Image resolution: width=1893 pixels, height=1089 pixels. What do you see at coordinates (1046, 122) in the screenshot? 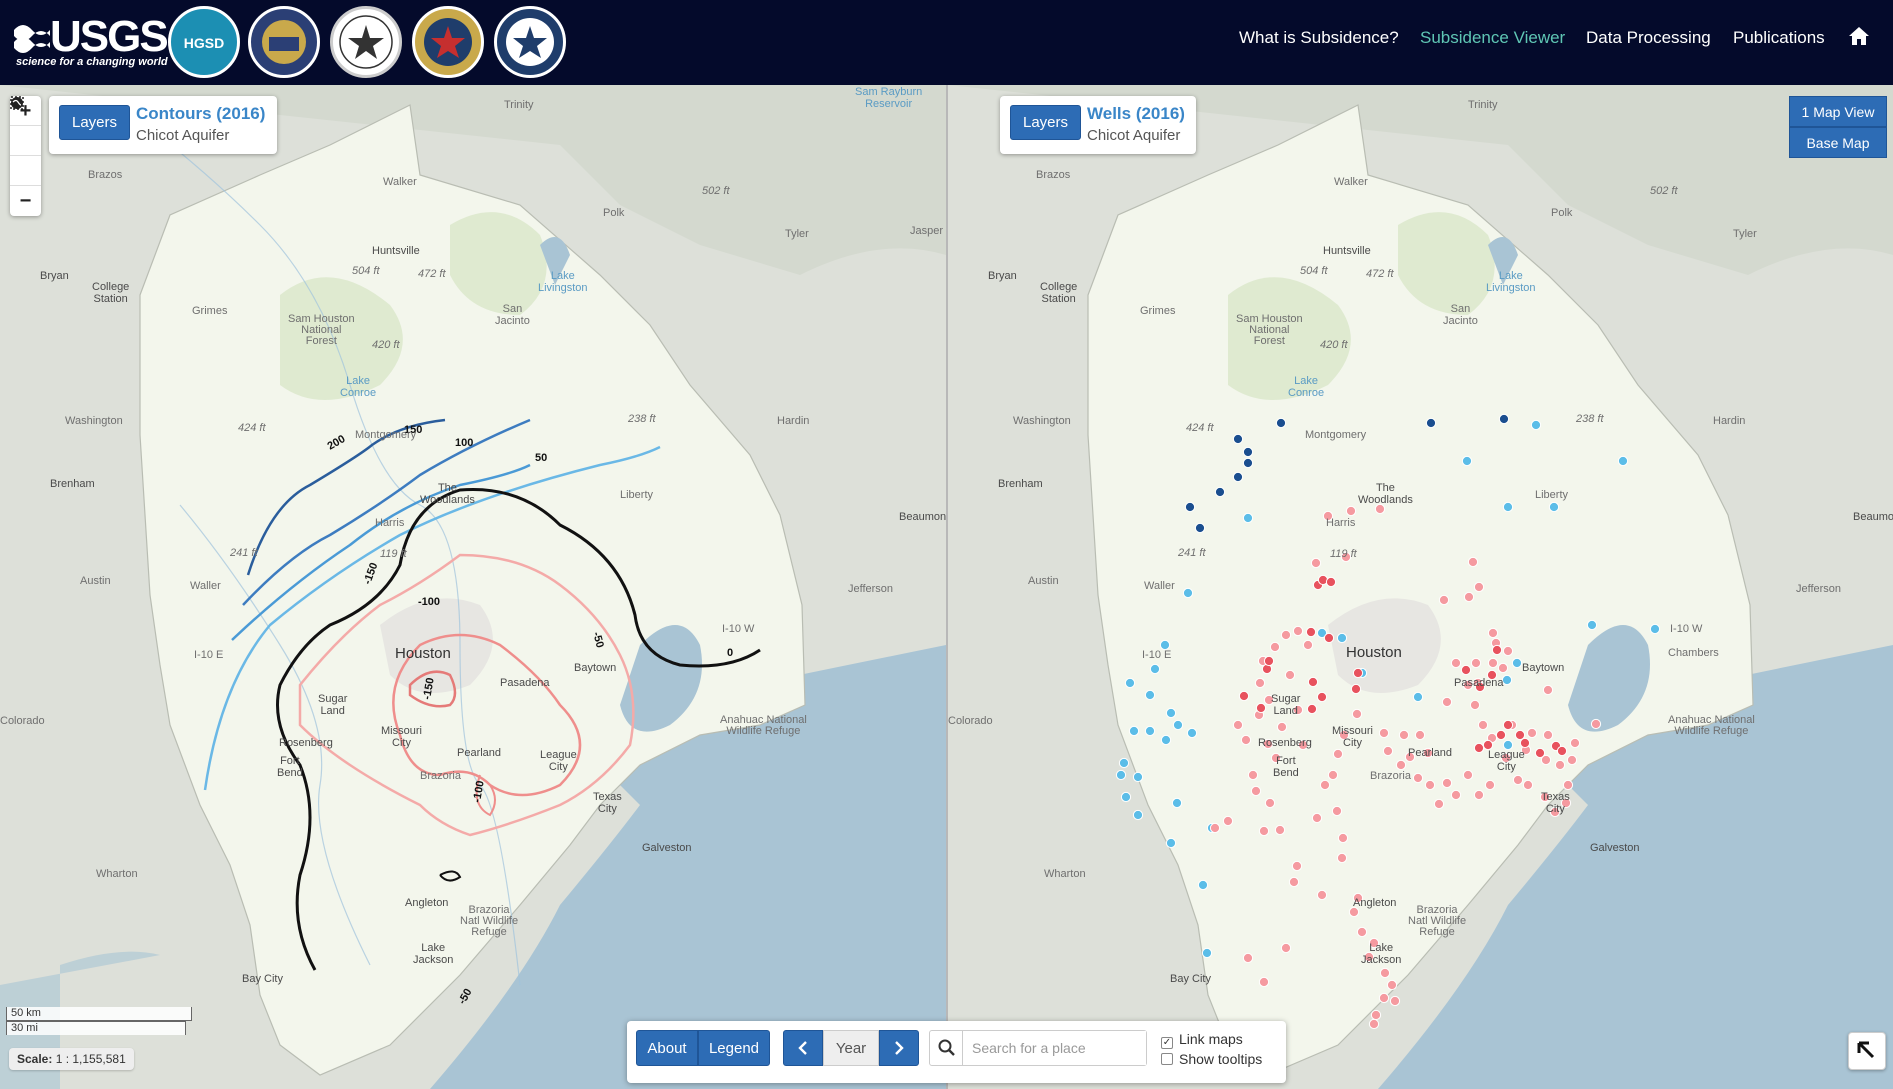
I see `right-layers-button: Layers` at bounding box center [1046, 122].